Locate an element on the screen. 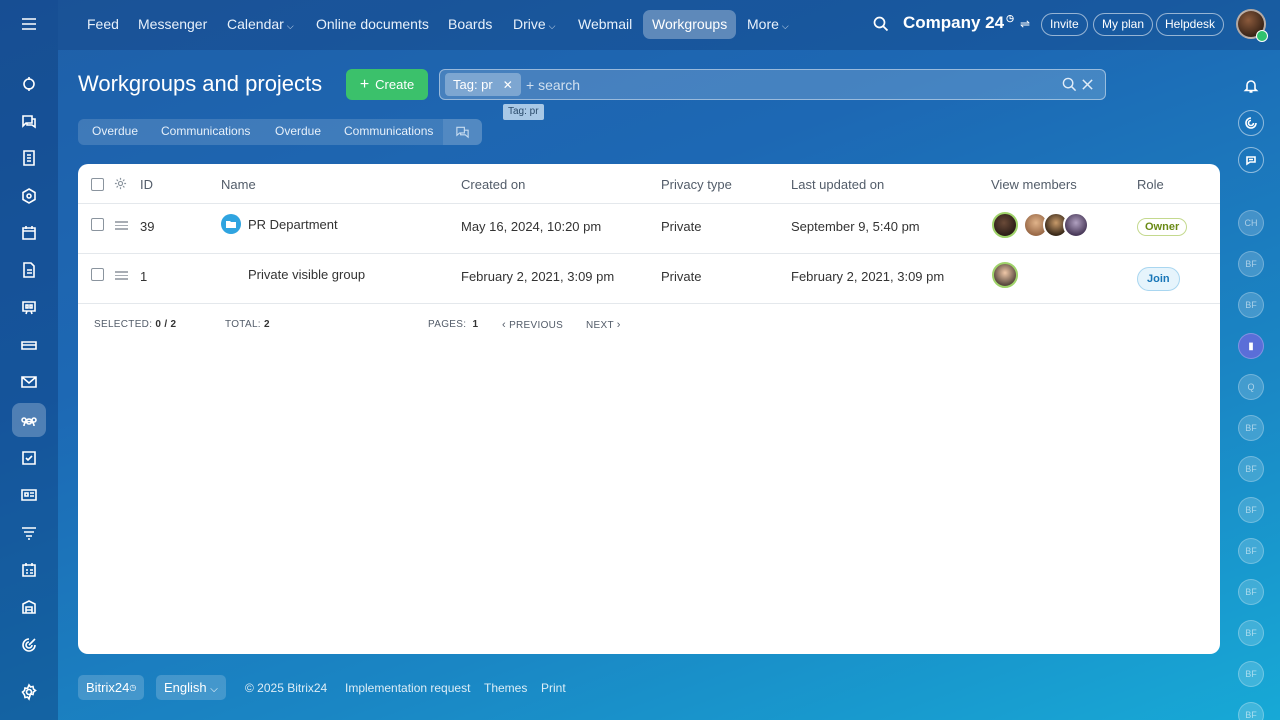 The width and height of the screenshot is (1280, 720). create-label: Create is located at coordinates (395, 84).